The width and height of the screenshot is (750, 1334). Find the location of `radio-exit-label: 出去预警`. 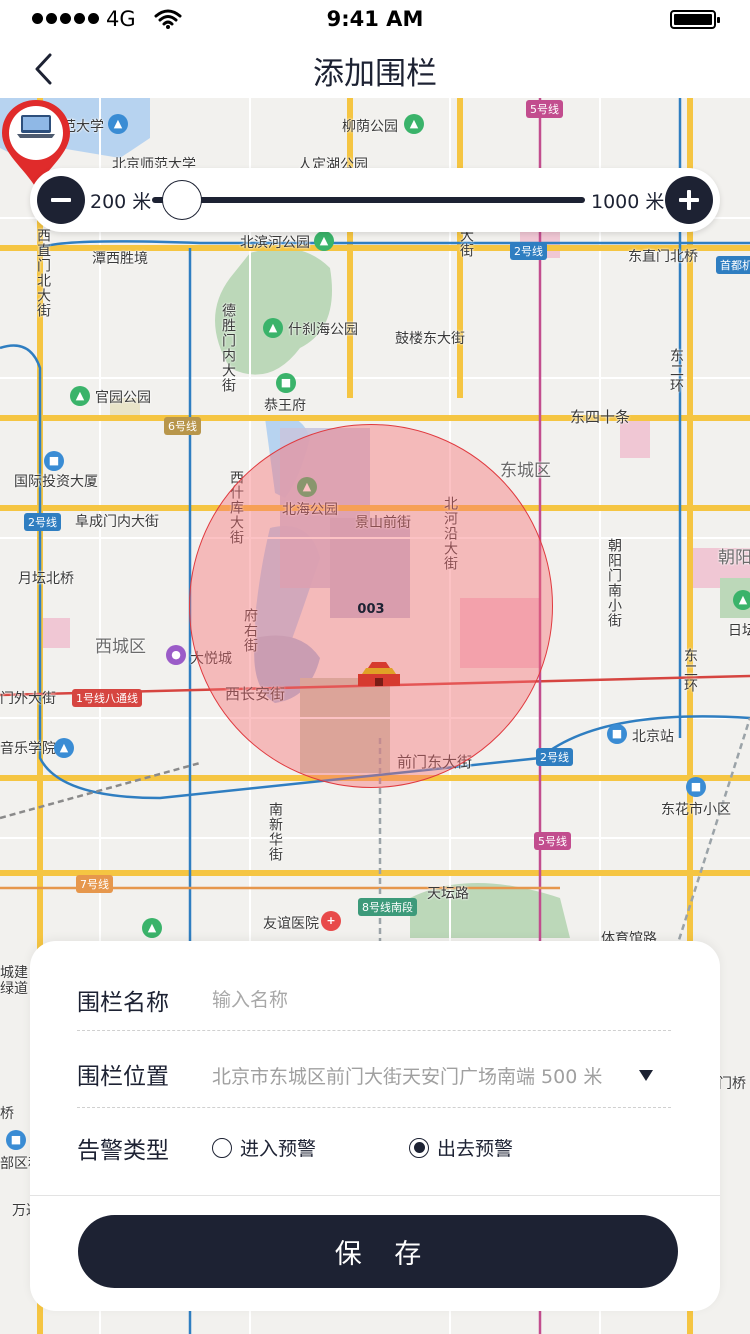

radio-exit-label: 出去预警 is located at coordinates (475, 1149).